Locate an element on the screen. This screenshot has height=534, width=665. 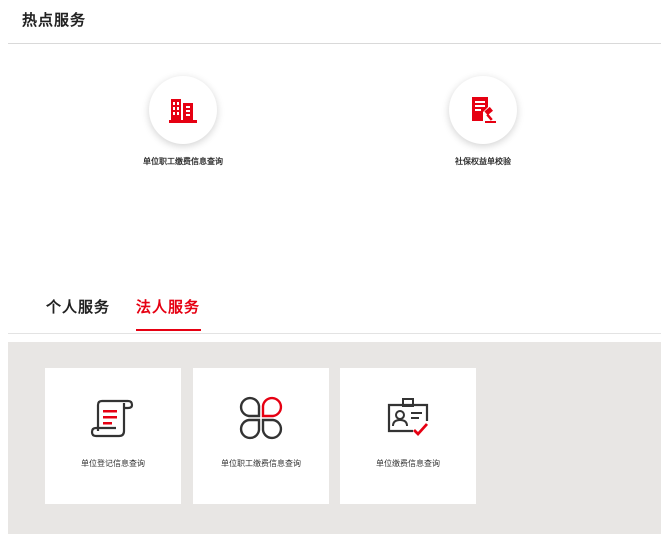
hot-services-title: 热点服务 is located at coordinates (54, 20).